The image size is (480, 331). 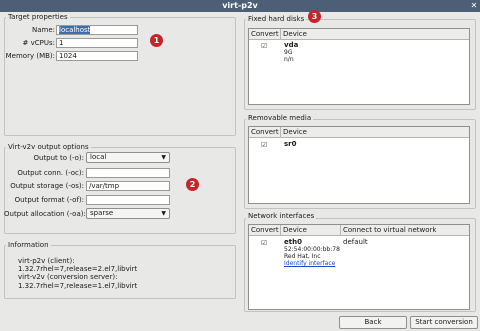 I want to click on information-legend: Information, so click(x=28, y=245).